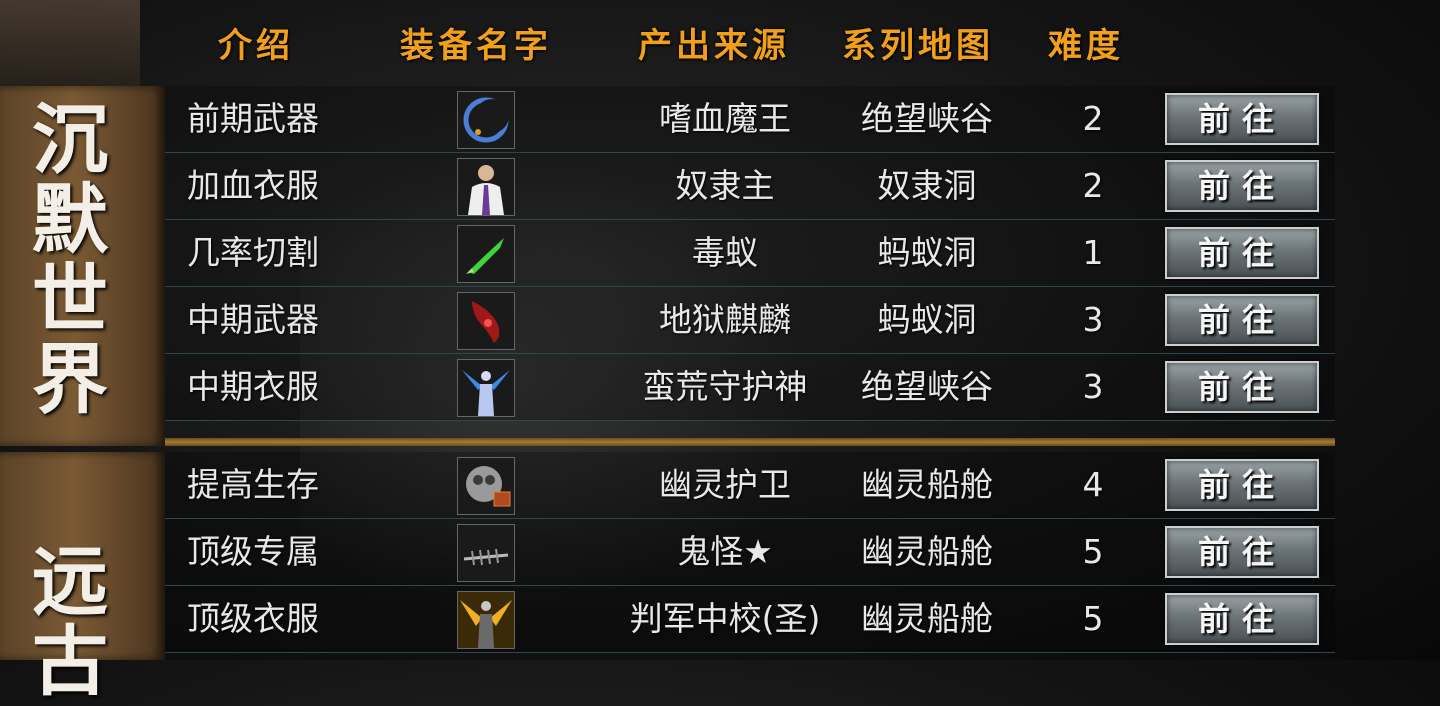  What do you see at coordinates (253, 185) in the screenshot?
I see `row-intro: 加血衣服` at bounding box center [253, 185].